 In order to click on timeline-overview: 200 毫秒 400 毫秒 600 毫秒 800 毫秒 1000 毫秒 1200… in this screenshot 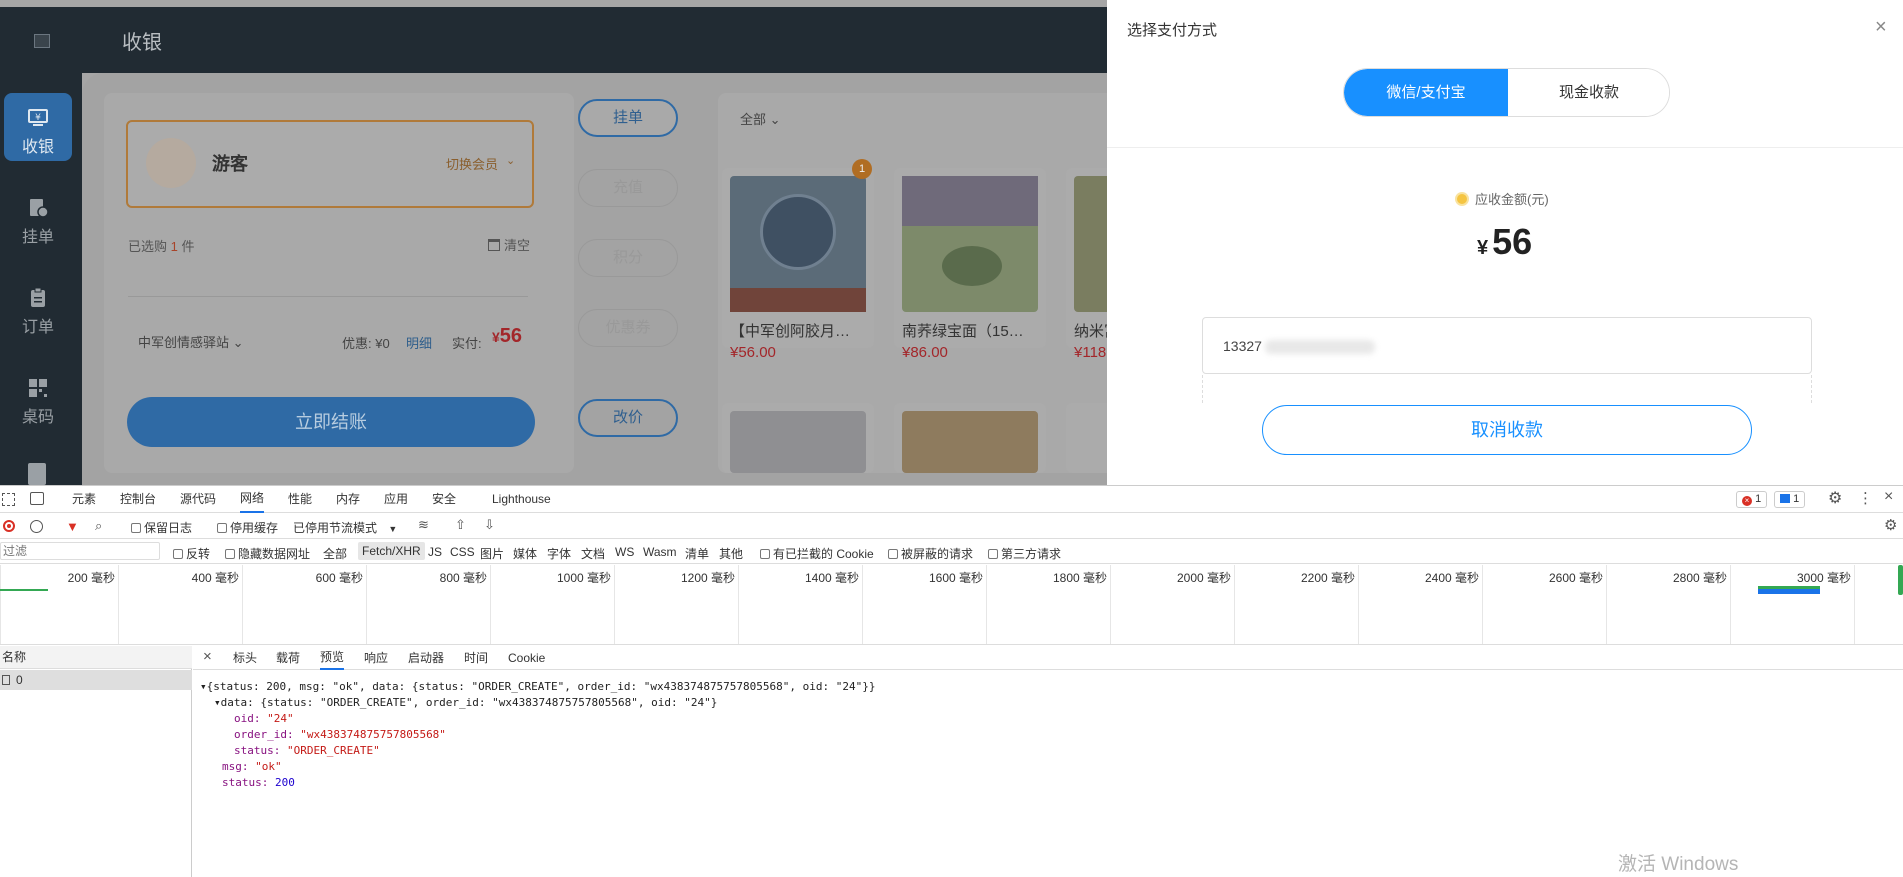, I will do `click(951, 605)`.